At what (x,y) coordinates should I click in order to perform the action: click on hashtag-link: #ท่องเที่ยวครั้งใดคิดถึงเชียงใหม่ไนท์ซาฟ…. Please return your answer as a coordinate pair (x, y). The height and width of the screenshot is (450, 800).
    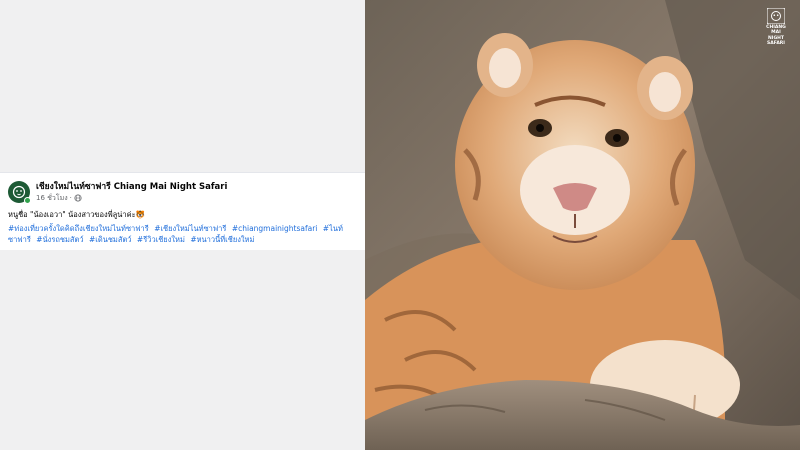
    Looking at the image, I should click on (78, 228).